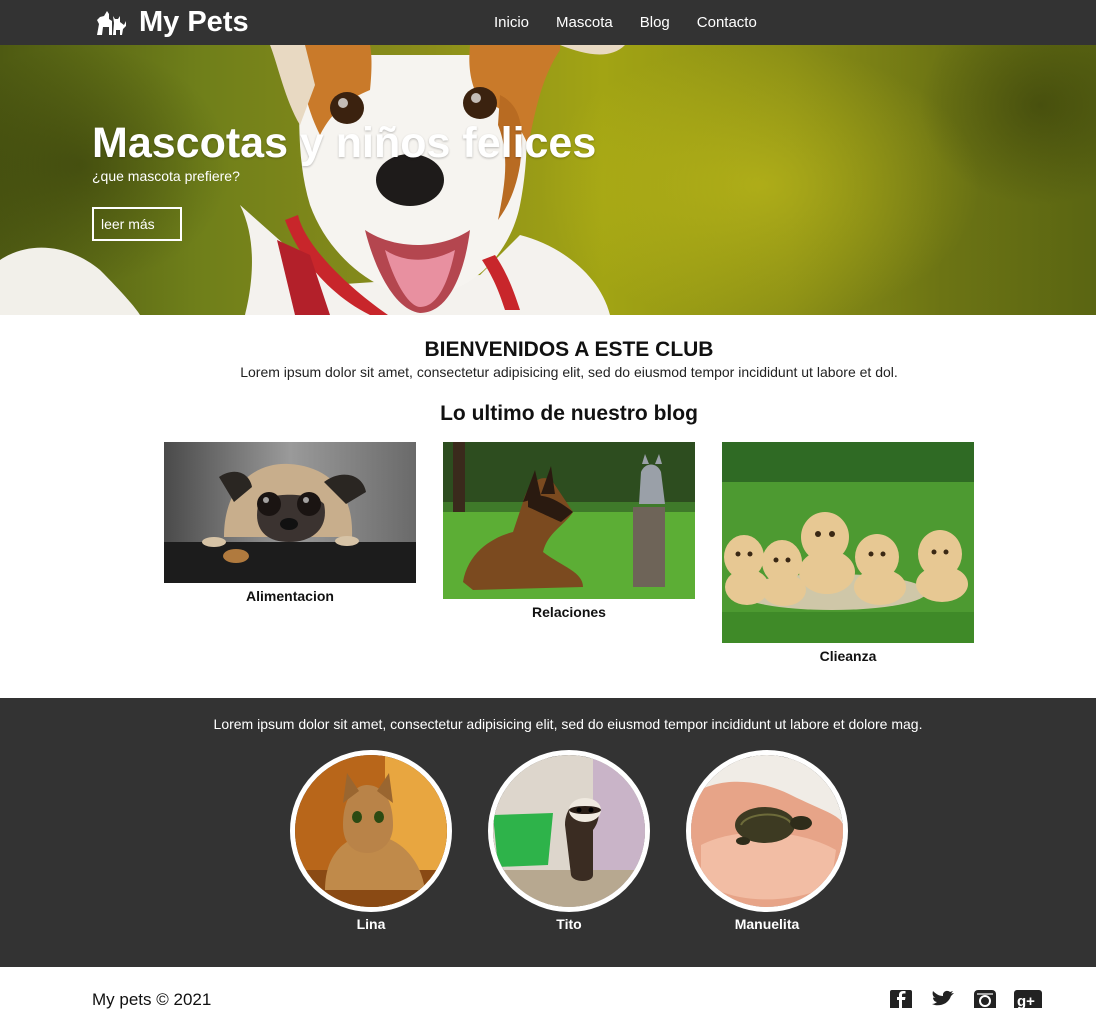 This screenshot has width=1096, height=1013. I want to click on pet-card-manuelita: Manuelita, so click(767, 841).